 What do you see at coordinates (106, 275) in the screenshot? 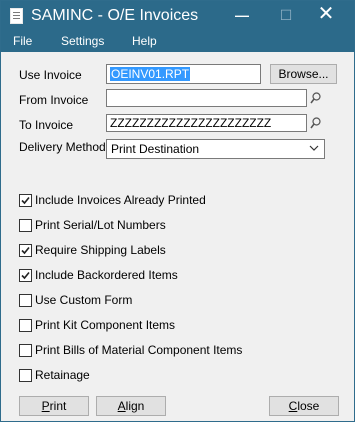
I see `option-label: Include Backordered Items` at bounding box center [106, 275].